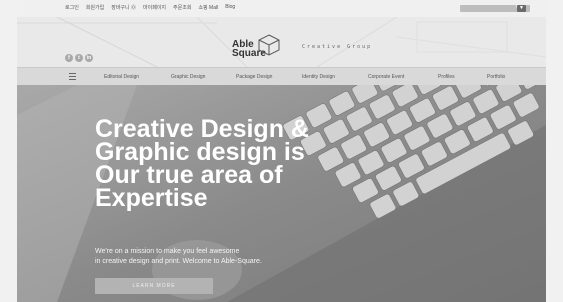 This screenshot has height=302, width=563. I want to click on utility-links: 로그인 회원가입 장바구니 ⓪ 마이페이지 주문조회 쇼핑 Mall Blog, so click(150, 7).